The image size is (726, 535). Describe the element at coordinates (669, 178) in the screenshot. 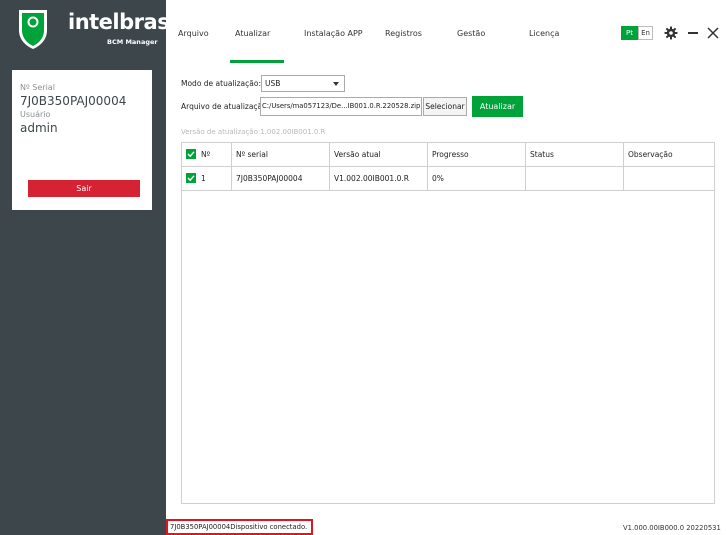

I see `row-observation` at that location.